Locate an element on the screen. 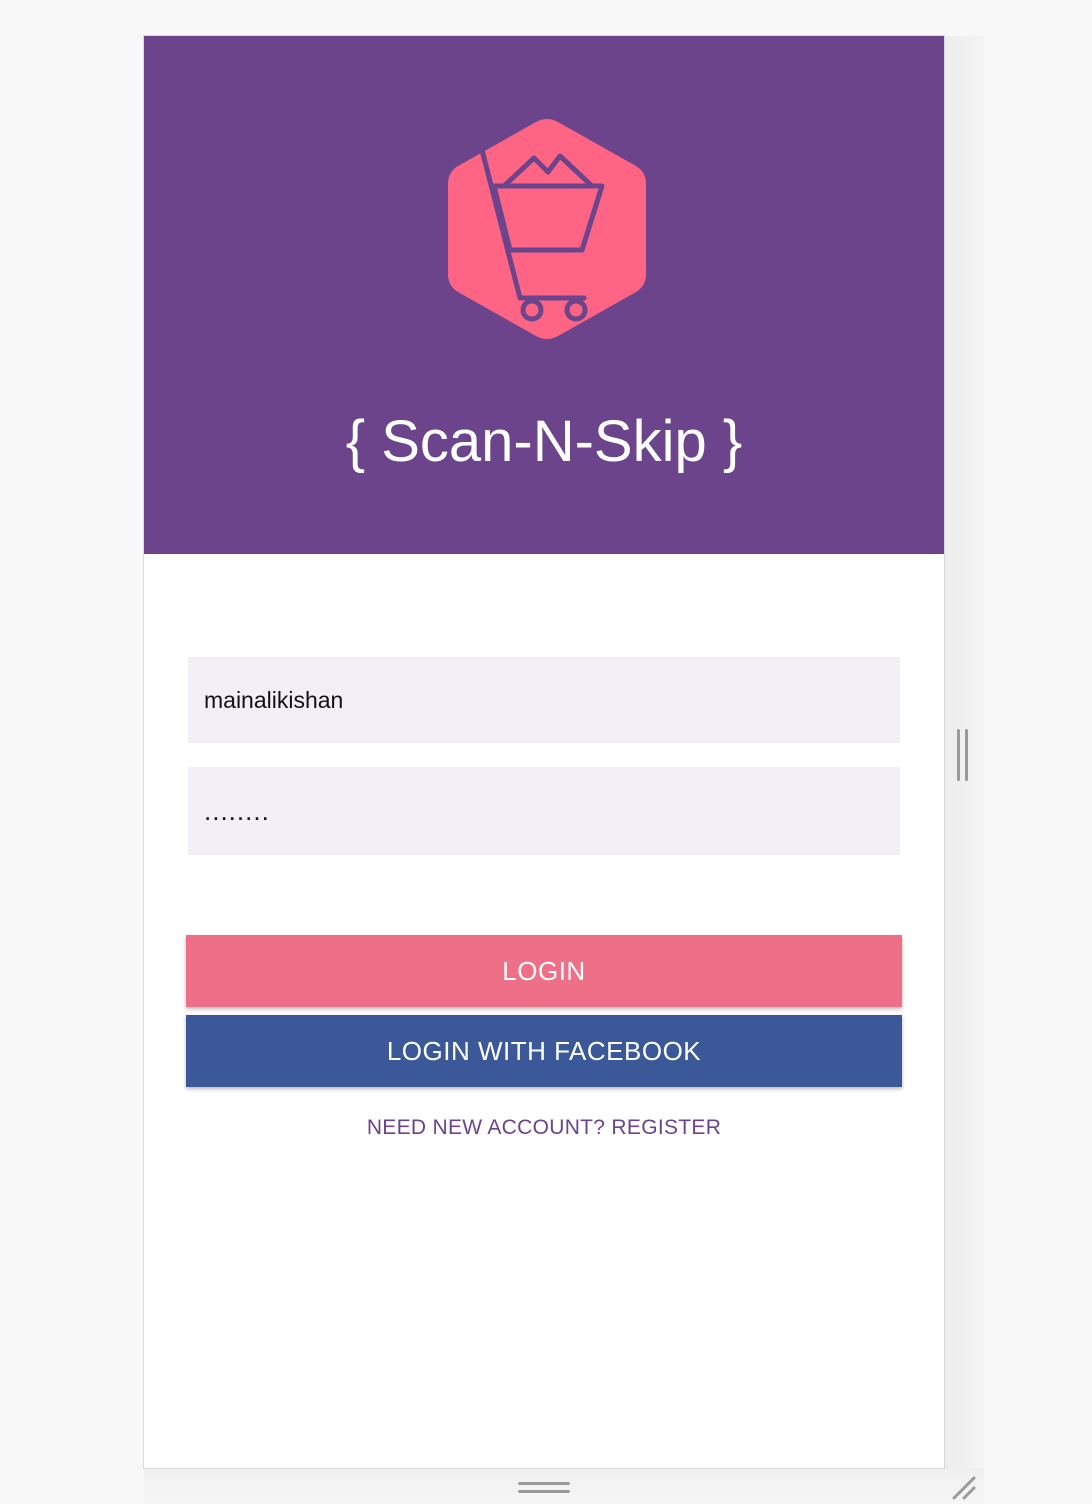 This screenshot has height=1504, width=1092. horizontal-resize-handle-icon is located at coordinates (544, 1488).